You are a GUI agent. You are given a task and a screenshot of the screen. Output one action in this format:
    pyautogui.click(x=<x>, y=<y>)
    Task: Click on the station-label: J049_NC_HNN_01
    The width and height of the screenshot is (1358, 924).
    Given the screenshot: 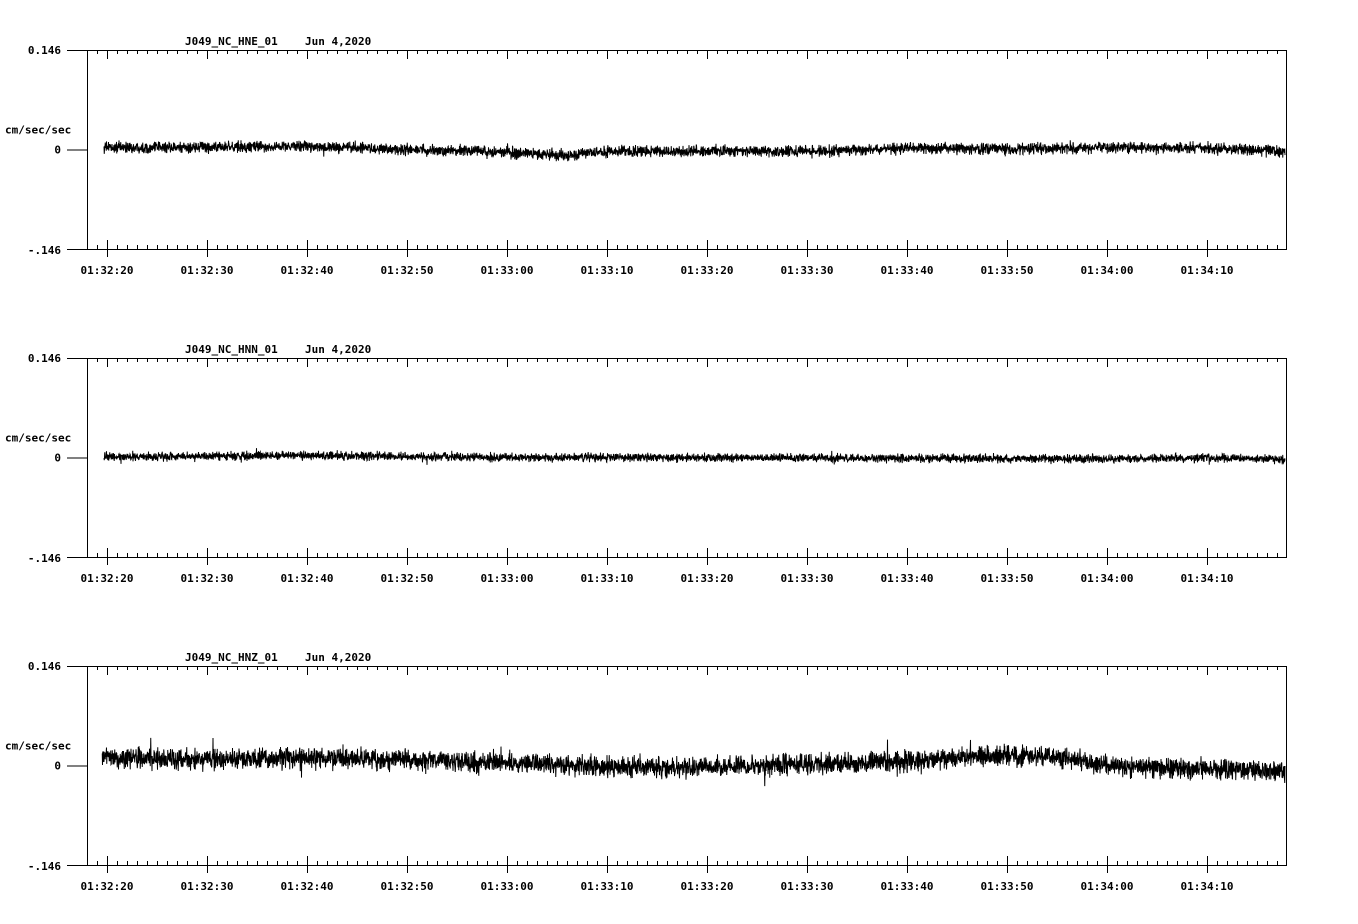 What is the action you would take?
    pyautogui.click(x=231, y=349)
    